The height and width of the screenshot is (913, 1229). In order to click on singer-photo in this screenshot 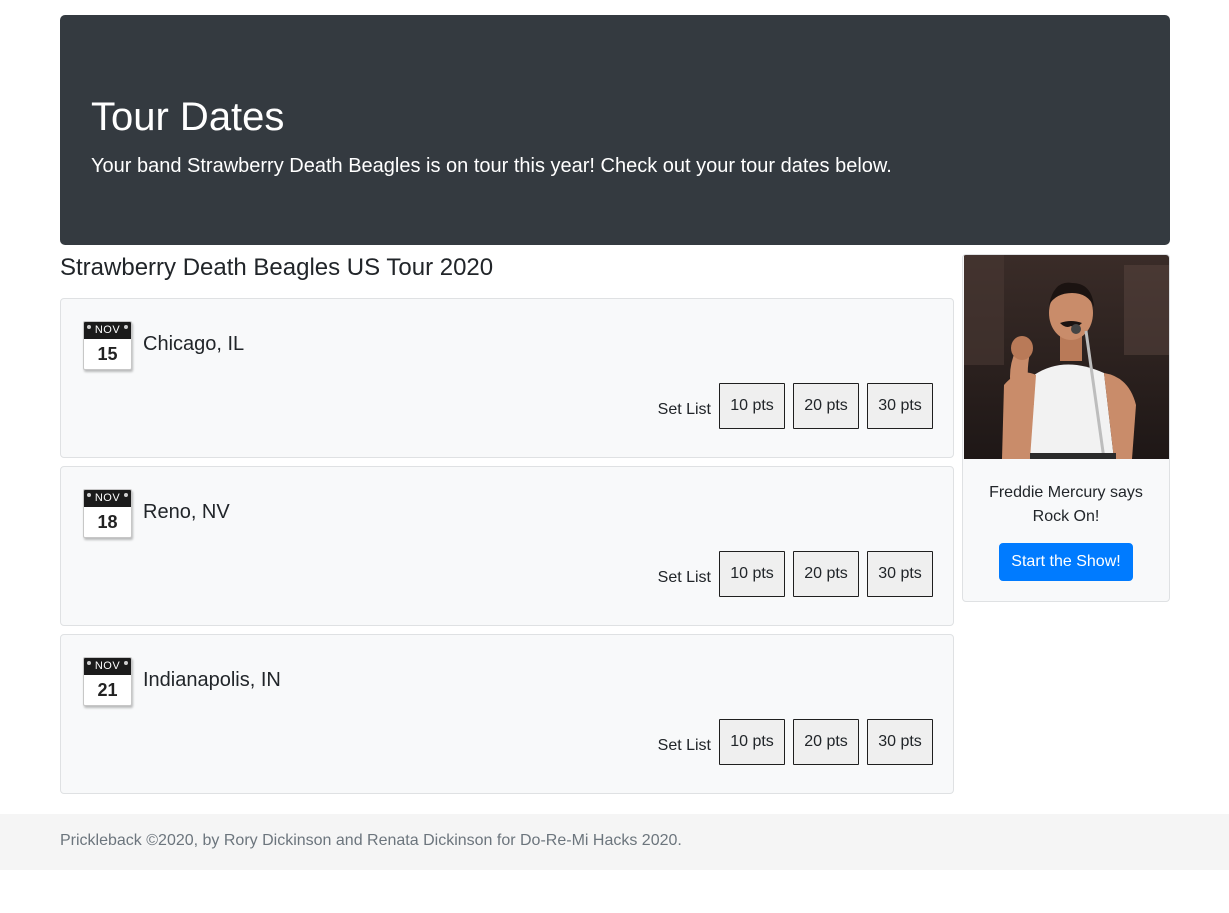, I will do `click(1066, 357)`.